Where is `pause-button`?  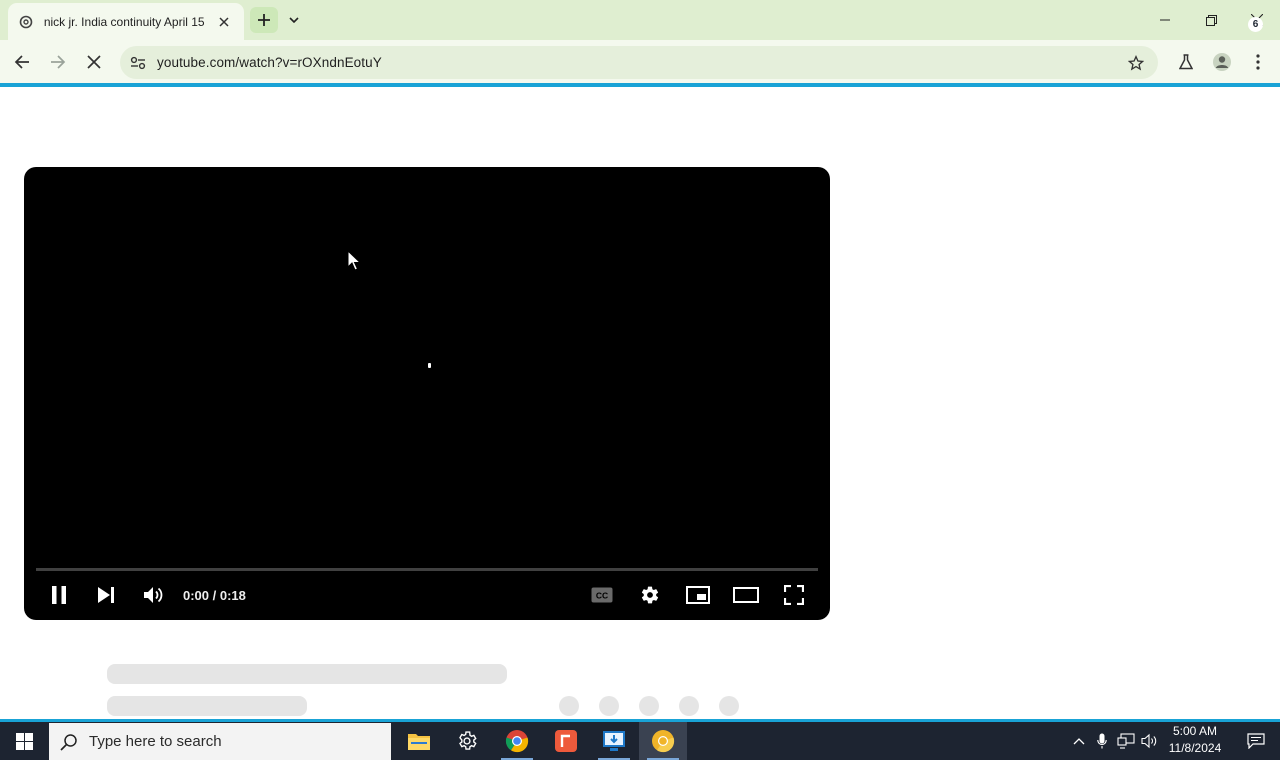 pause-button is located at coordinates (59, 595).